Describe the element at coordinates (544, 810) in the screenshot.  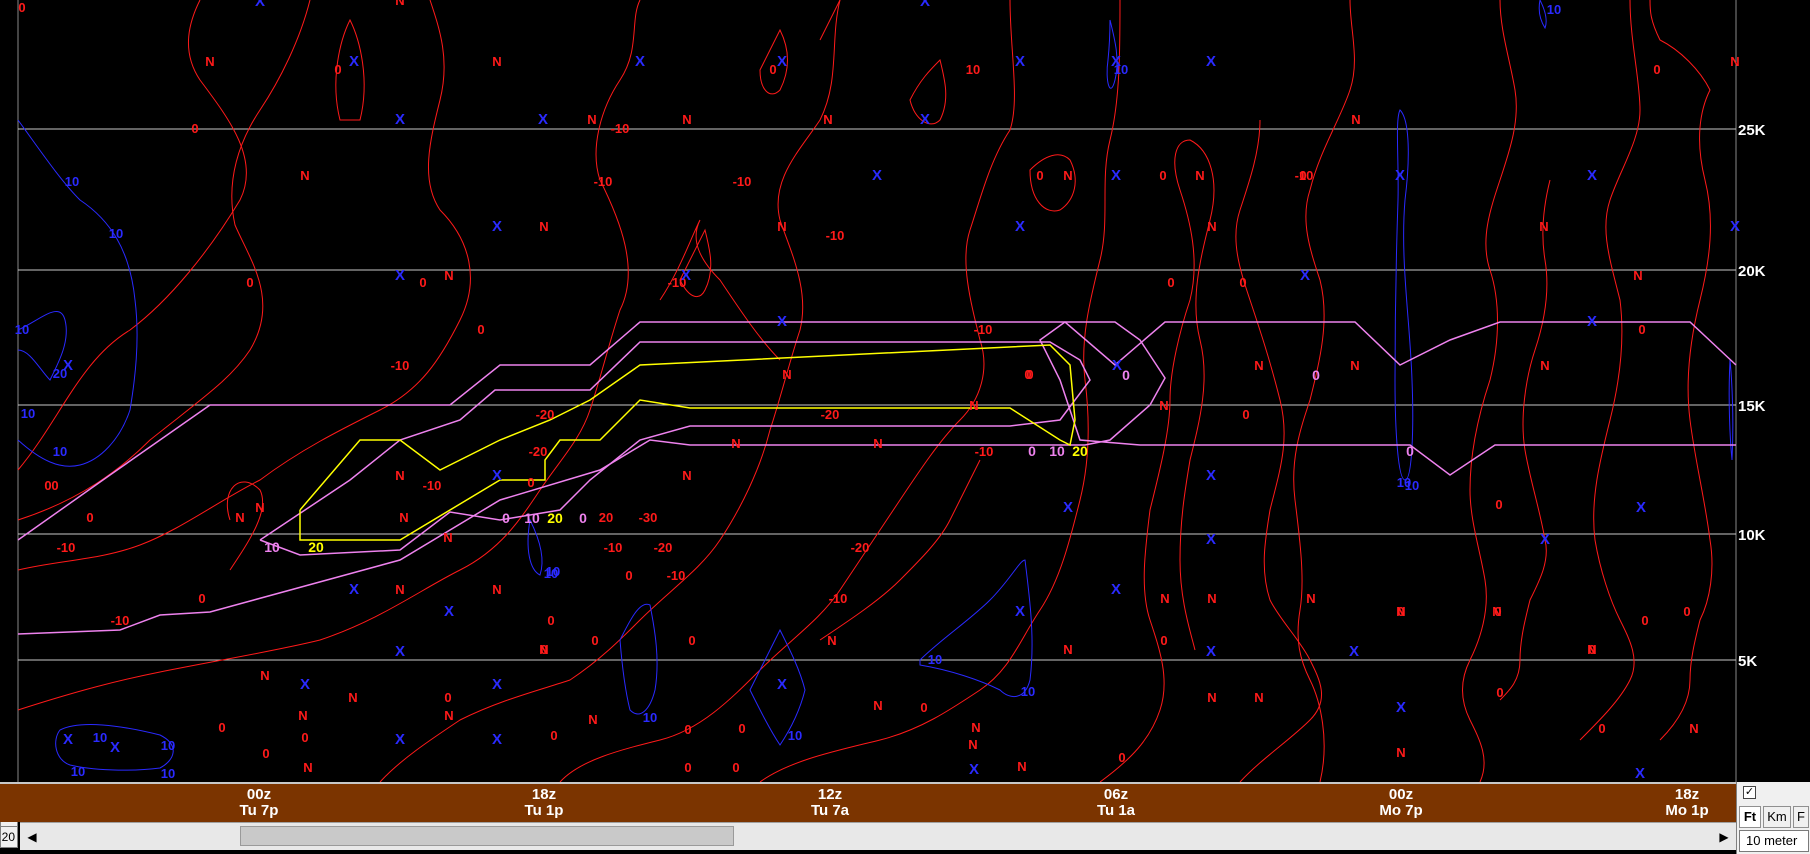
I see `time-local: Tu 1p` at that location.